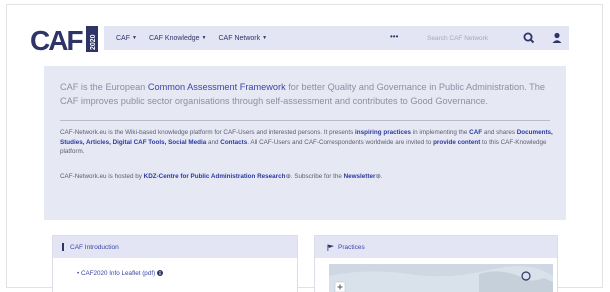 Image resolution: width=610 pixels, height=292 pixels. I want to click on text: CAF-Network.eu is hosted by, so click(102, 176).